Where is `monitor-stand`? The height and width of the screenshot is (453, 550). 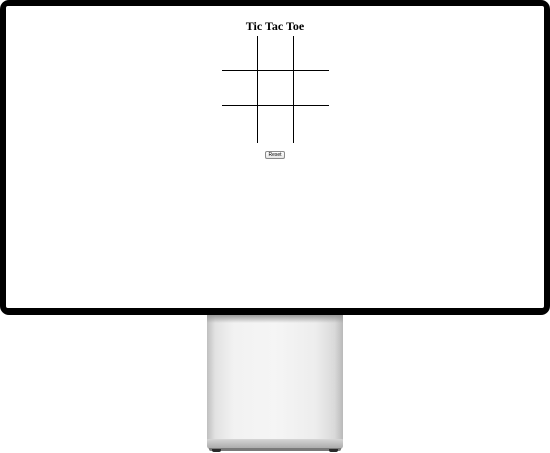 monitor-stand is located at coordinates (275, 378).